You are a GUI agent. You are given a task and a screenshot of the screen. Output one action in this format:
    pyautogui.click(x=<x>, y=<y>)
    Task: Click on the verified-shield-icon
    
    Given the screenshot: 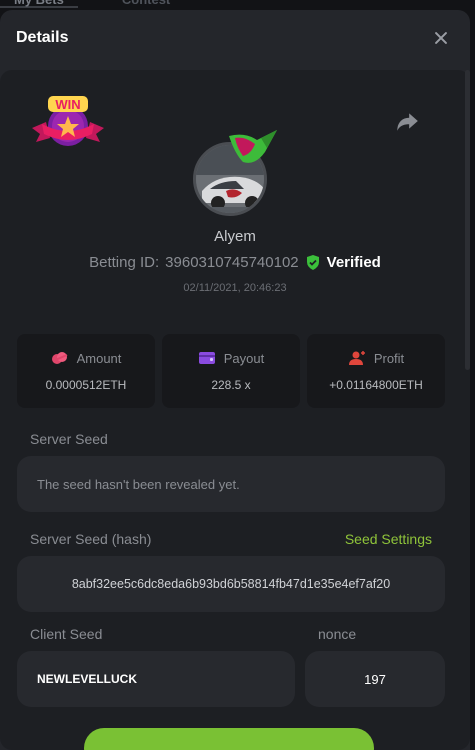 What is the action you would take?
    pyautogui.click(x=312, y=262)
    